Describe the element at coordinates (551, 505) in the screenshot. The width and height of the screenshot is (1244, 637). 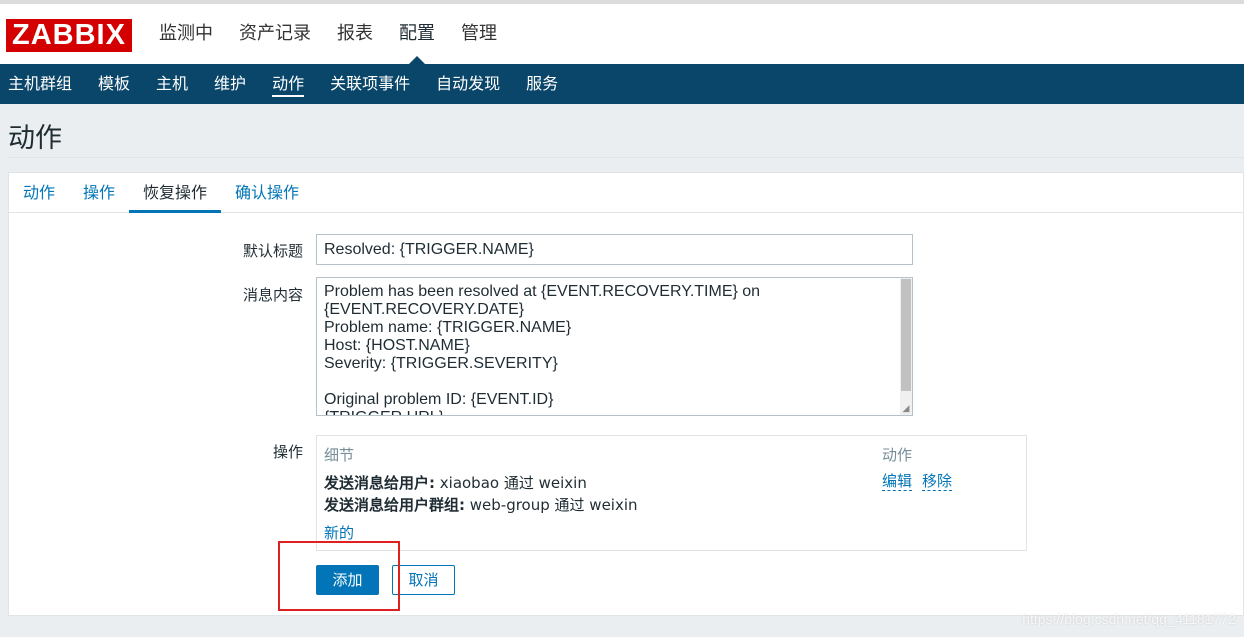
I see `operation-detail: web-group 通过 weixin` at that location.